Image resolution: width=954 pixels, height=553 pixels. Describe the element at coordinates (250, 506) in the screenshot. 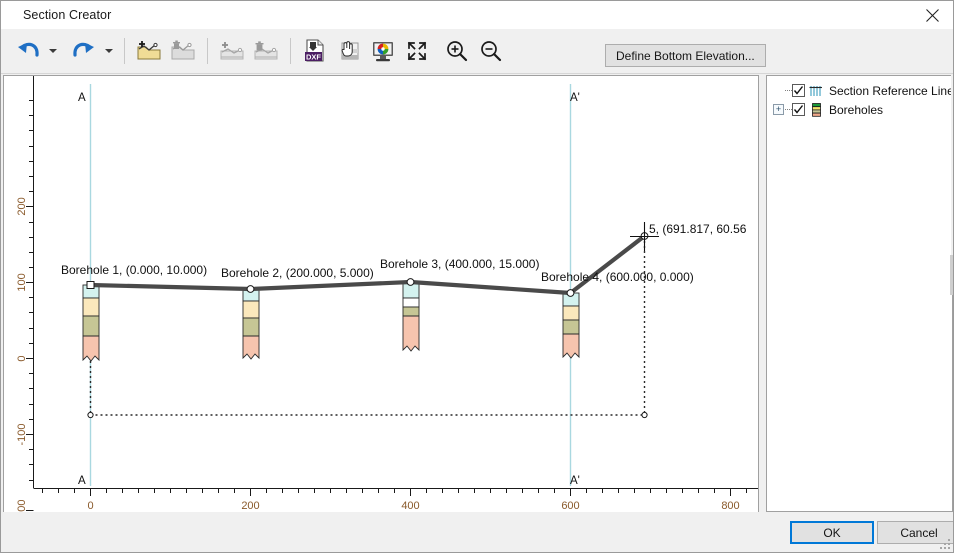

I see `x-tick-label: 200` at that location.